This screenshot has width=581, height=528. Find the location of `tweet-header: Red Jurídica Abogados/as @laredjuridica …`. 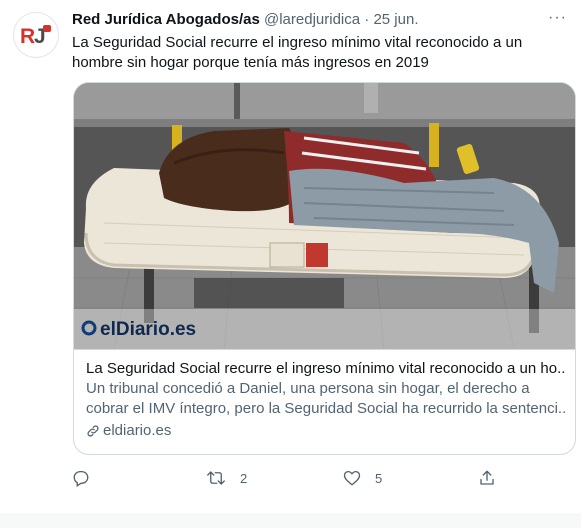

tweet-header: Red Jurídica Abogados/as @laredjuridica … is located at coordinates (245, 20).